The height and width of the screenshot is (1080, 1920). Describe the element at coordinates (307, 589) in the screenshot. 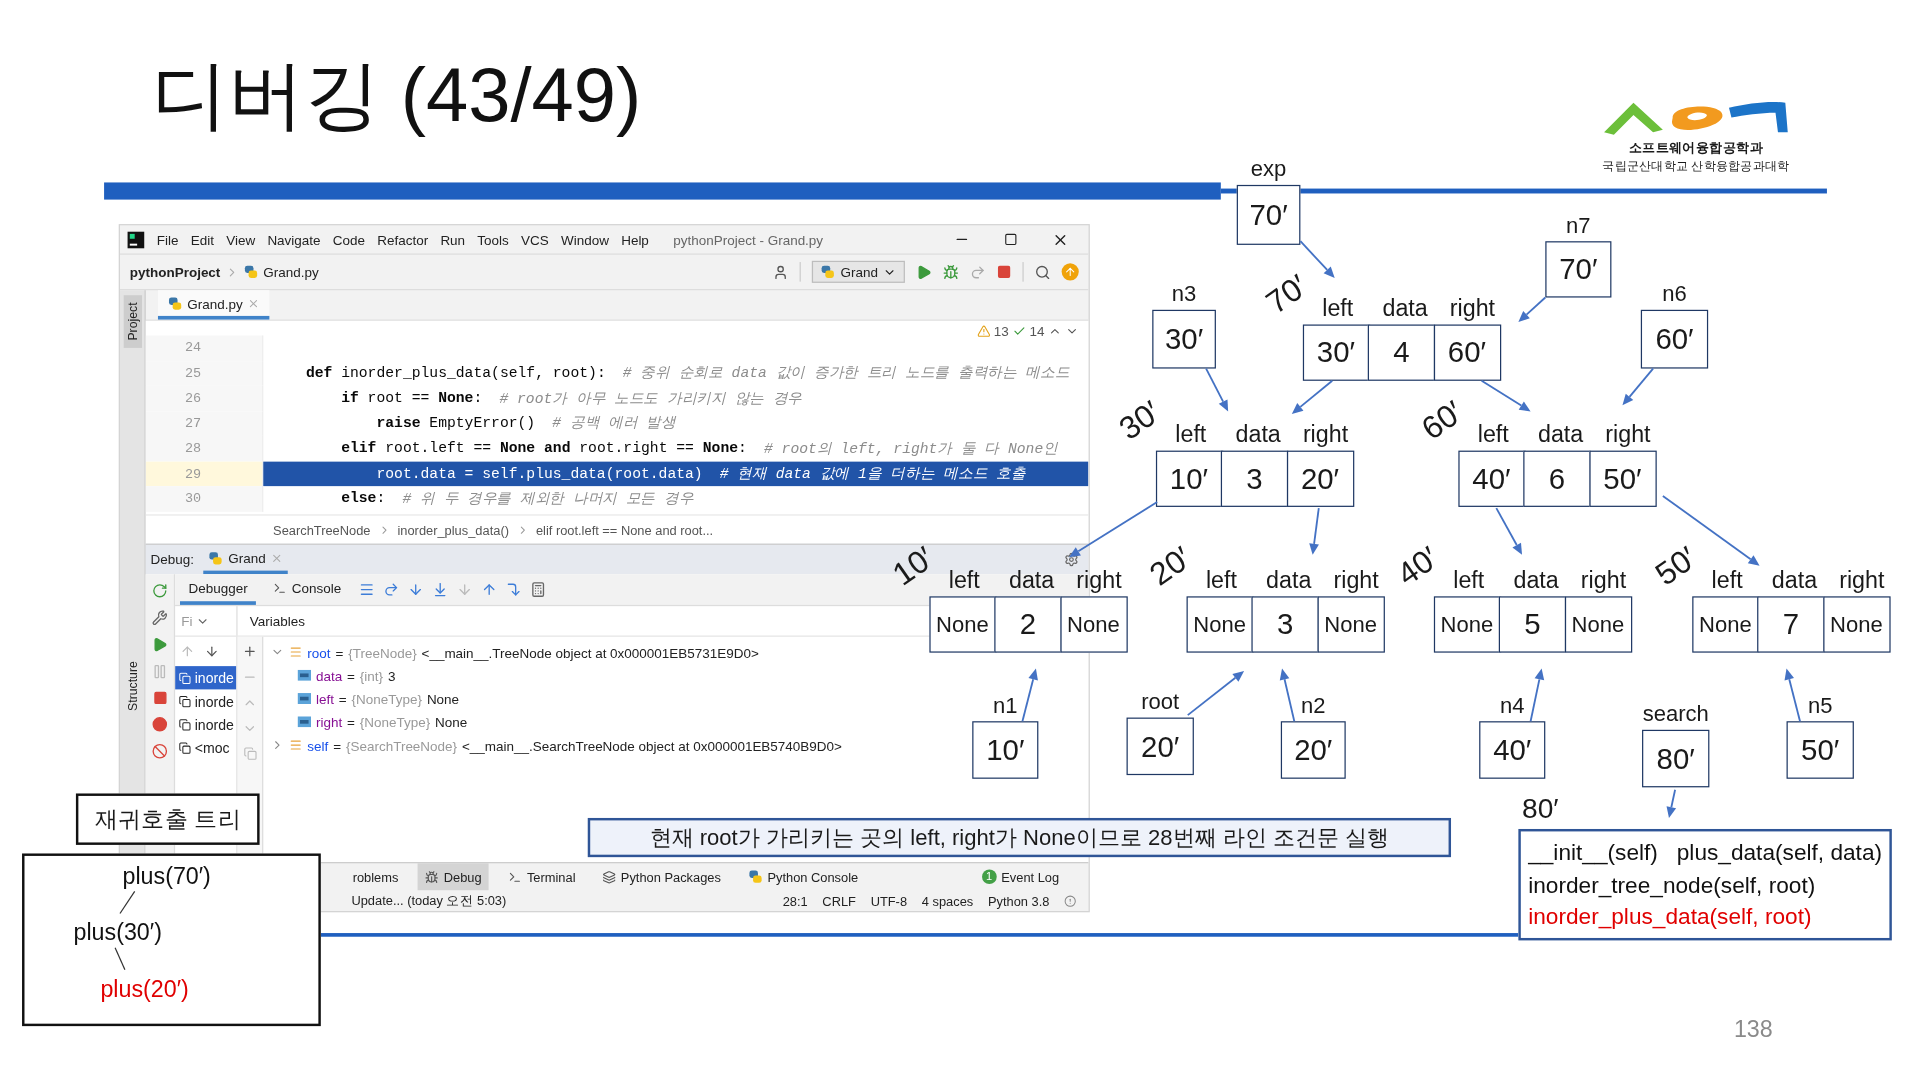

I see `debugger-tab: Console` at that location.